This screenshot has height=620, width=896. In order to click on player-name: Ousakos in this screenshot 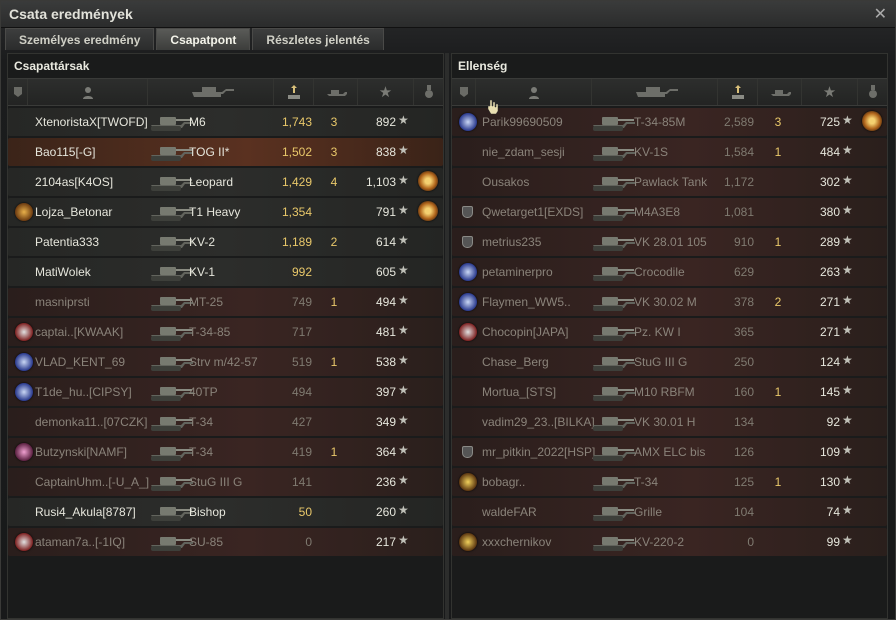, I will do `click(541, 182)`.